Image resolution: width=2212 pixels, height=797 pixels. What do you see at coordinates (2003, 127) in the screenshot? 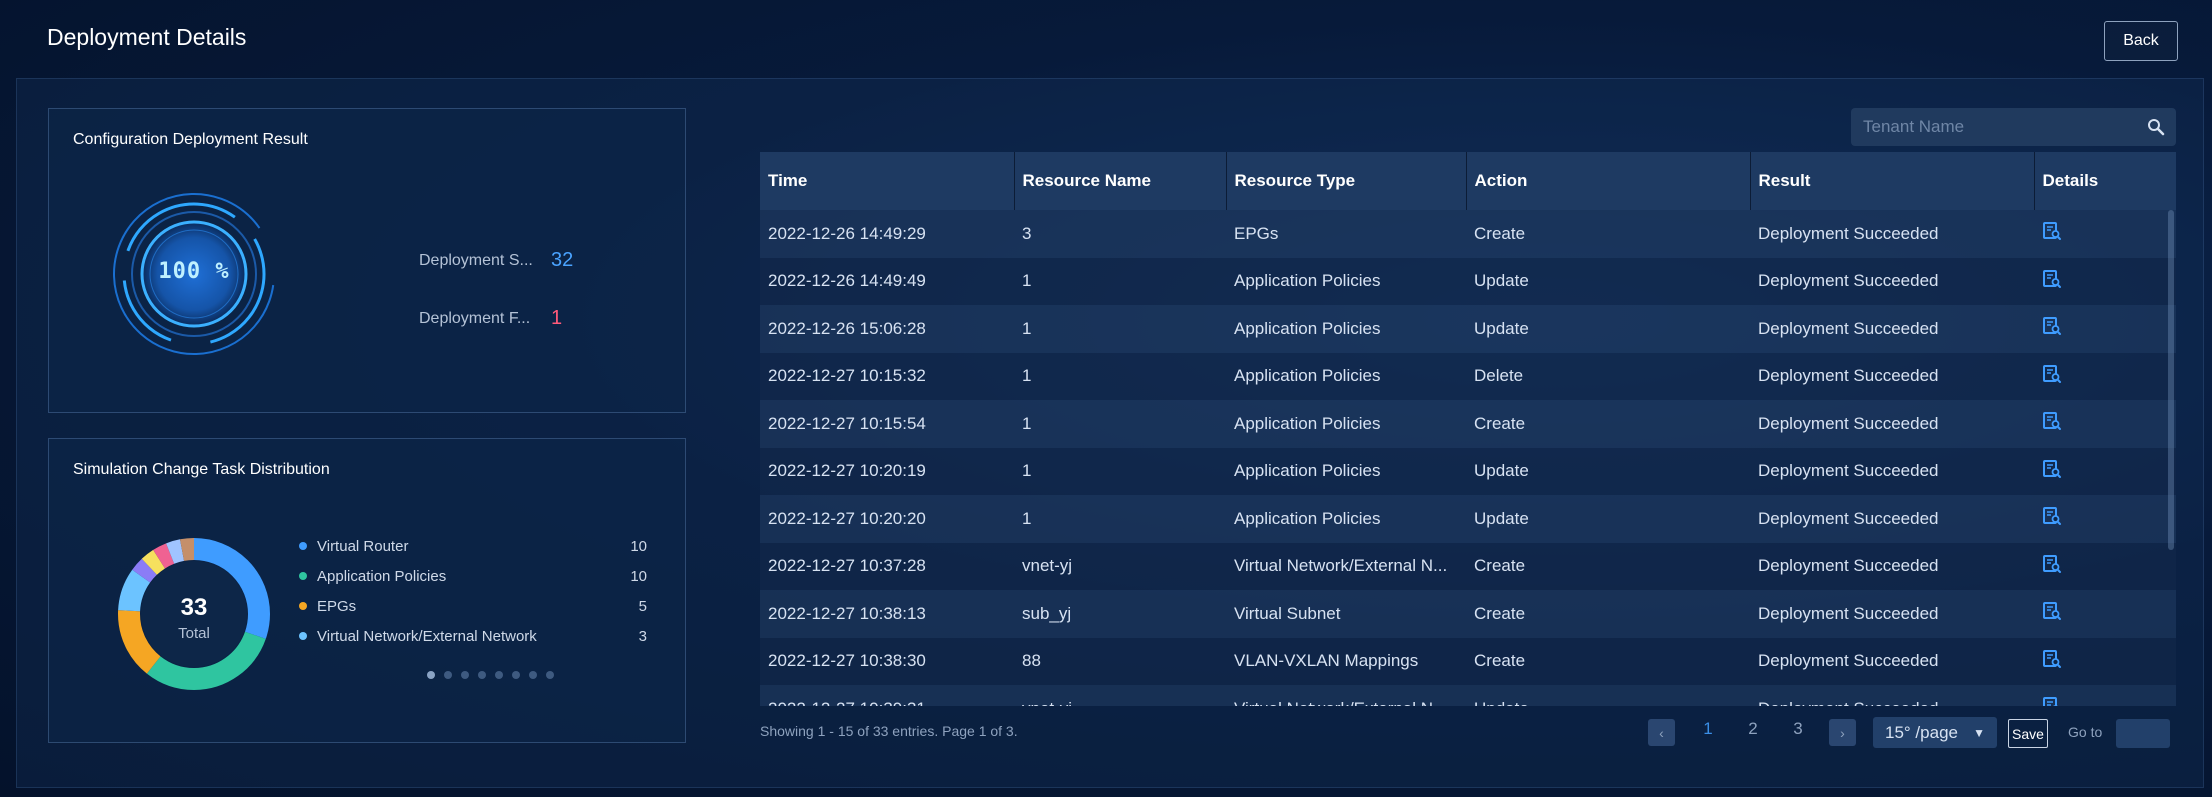
I see `tenant-search-input` at bounding box center [2003, 127].